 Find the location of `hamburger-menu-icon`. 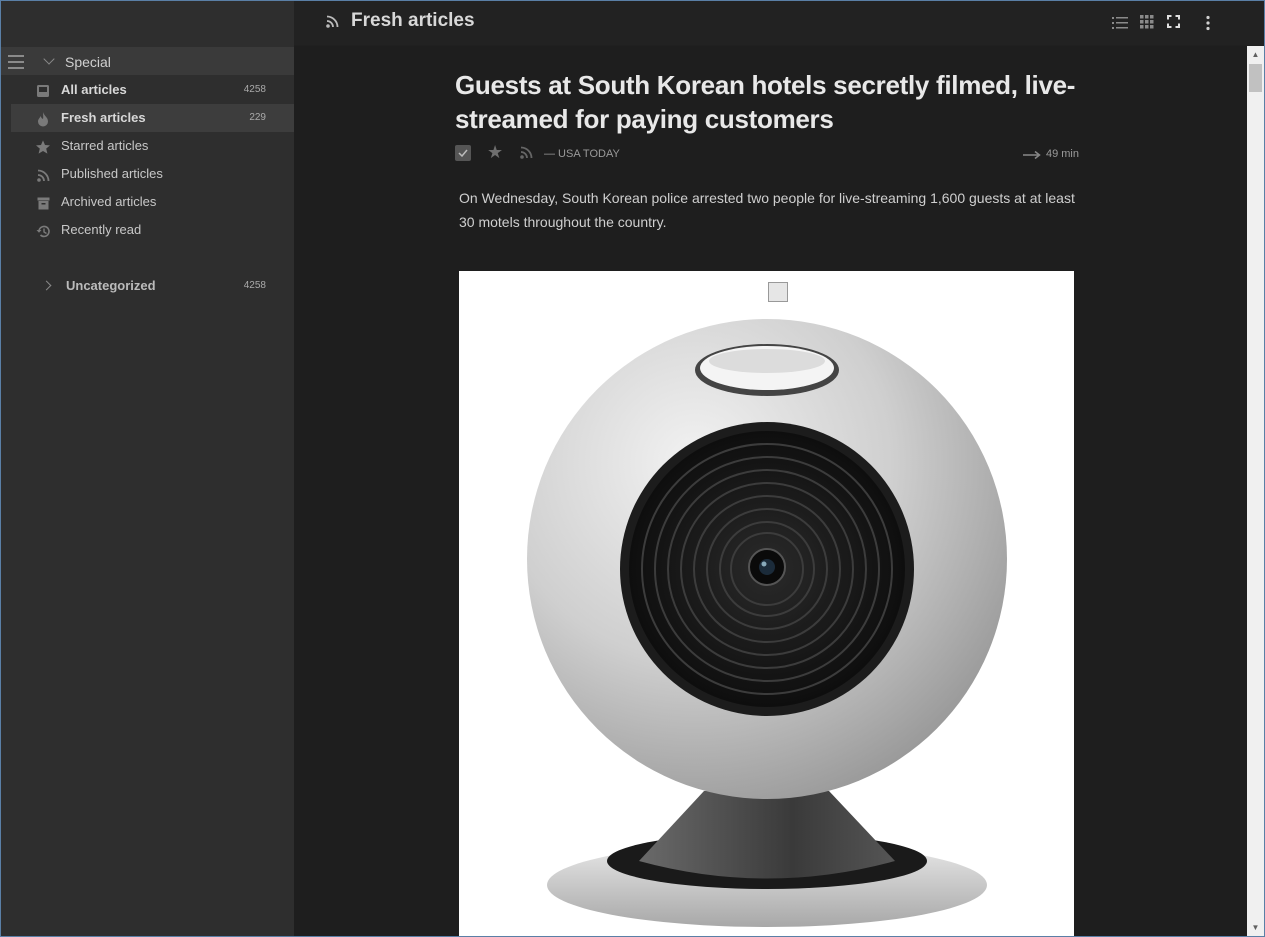

hamburger-menu-icon is located at coordinates (16, 62).